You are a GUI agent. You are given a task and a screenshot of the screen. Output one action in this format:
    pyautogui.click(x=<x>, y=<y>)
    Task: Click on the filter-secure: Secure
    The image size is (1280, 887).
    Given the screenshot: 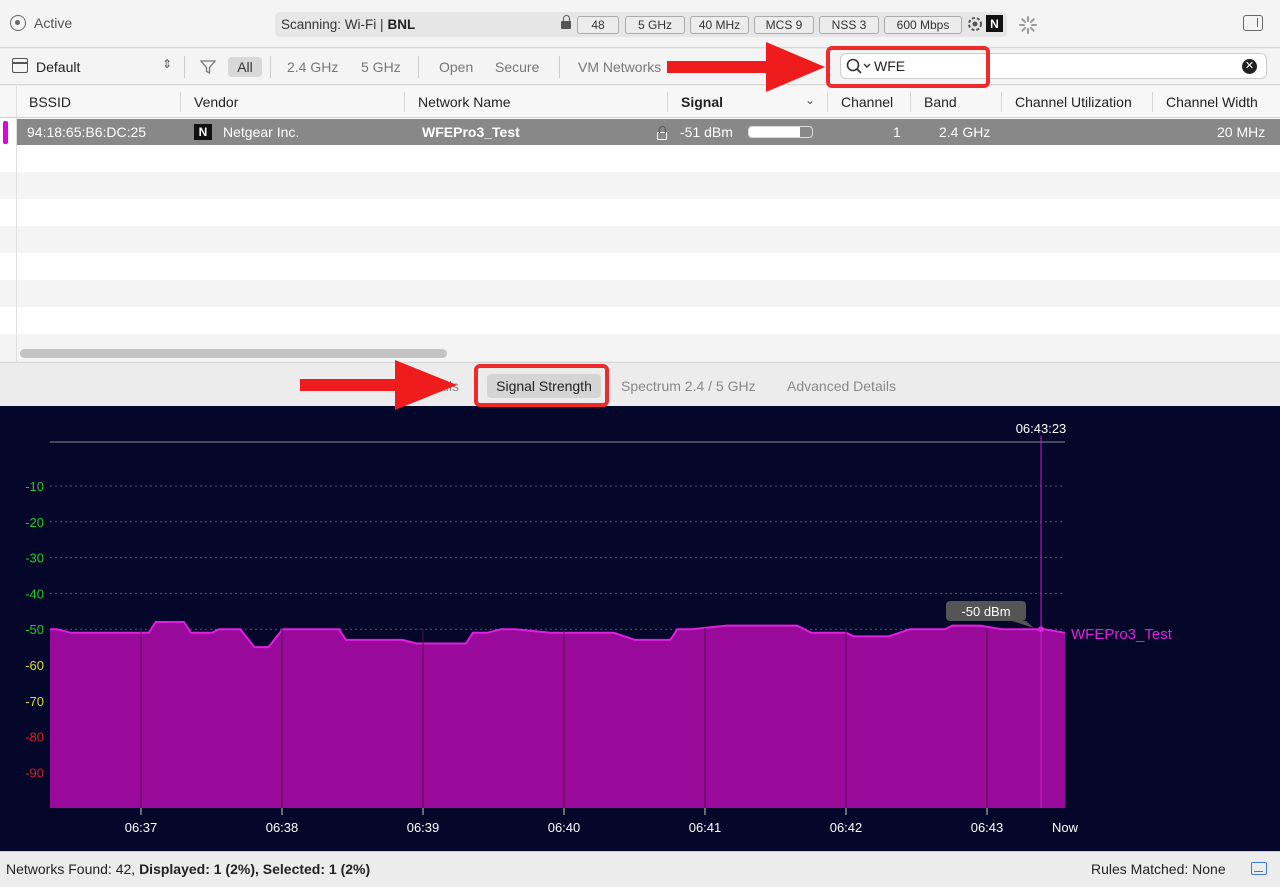 What is the action you would take?
    pyautogui.click(x=517, y=67)
    